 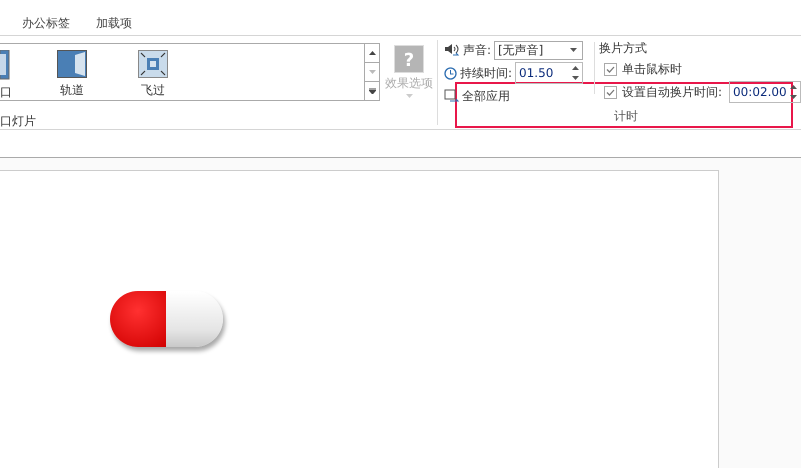 I want to click on duration-spinner: 01.50, so click(x=549, y=73).